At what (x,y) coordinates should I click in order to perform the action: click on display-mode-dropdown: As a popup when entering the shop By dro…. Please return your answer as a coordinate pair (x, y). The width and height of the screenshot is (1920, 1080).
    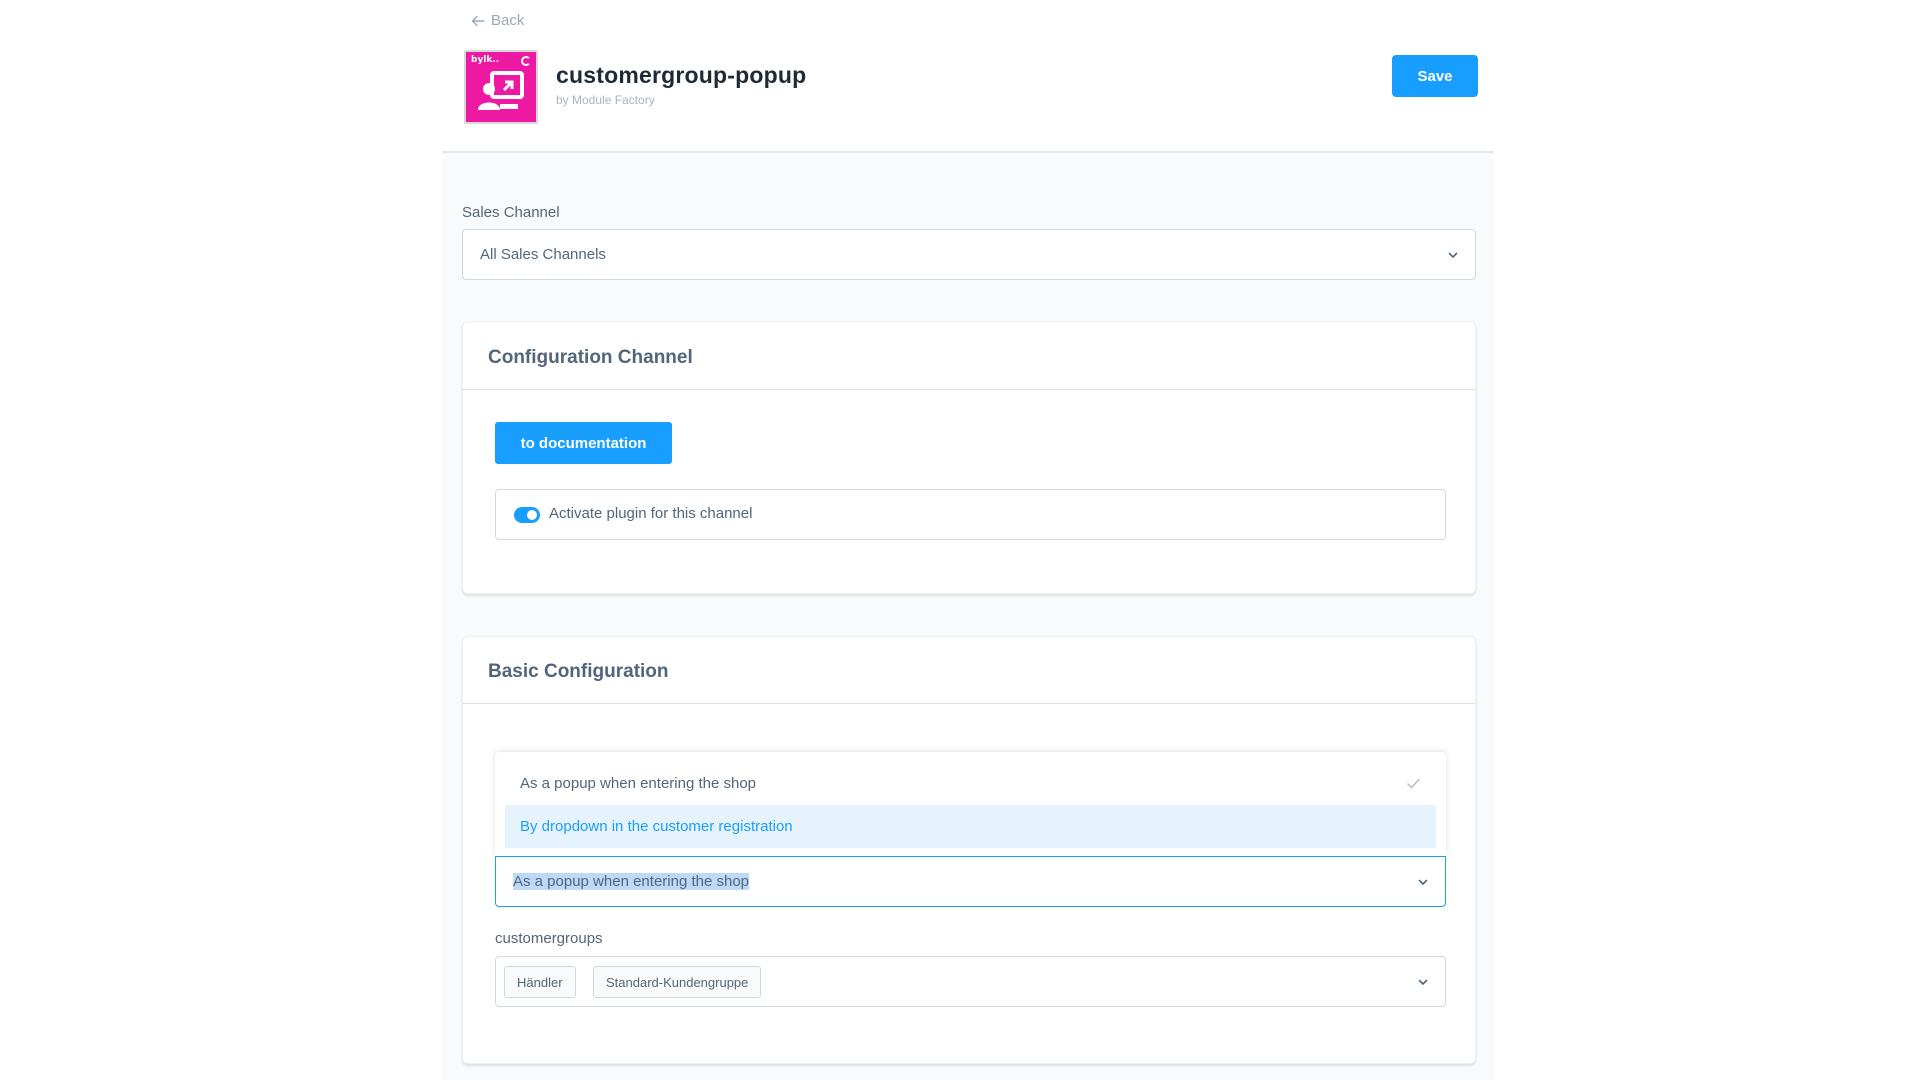
    Looking at the image, I should click on (970, 804).